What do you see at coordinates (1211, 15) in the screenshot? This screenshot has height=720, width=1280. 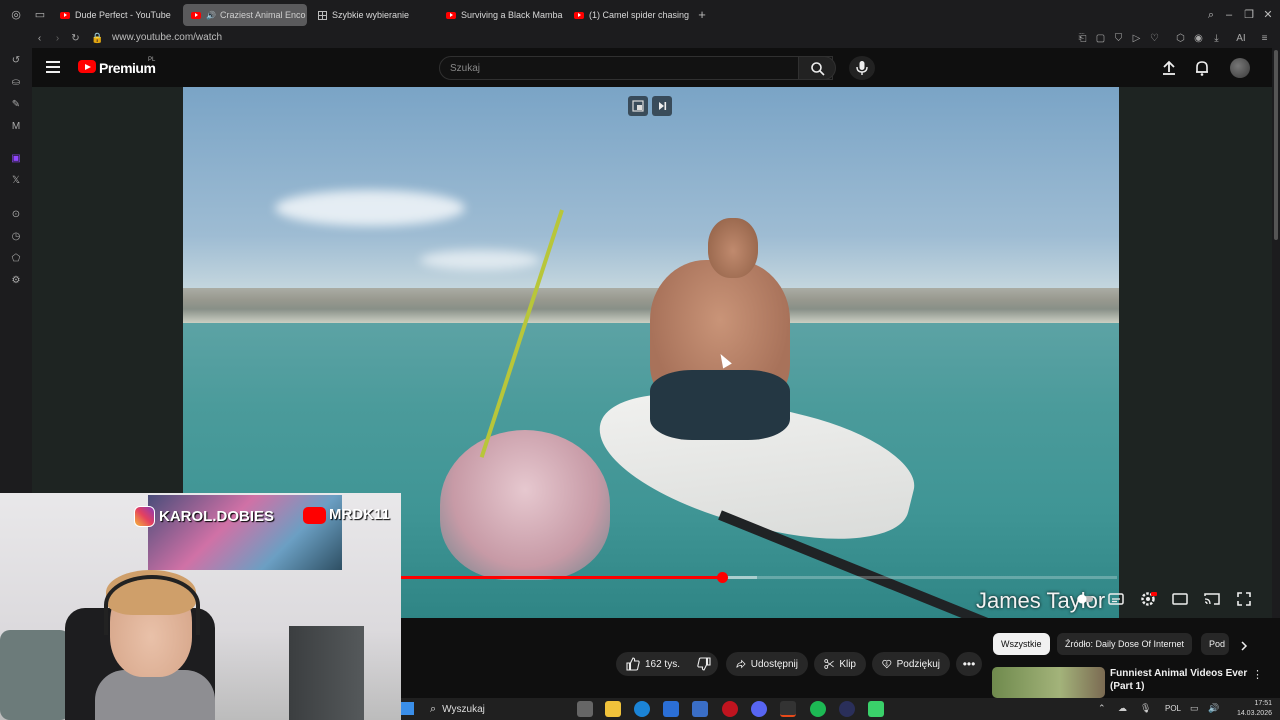 I see `search-tabs-icon: ⌕` at bounding box center [1211, 15].